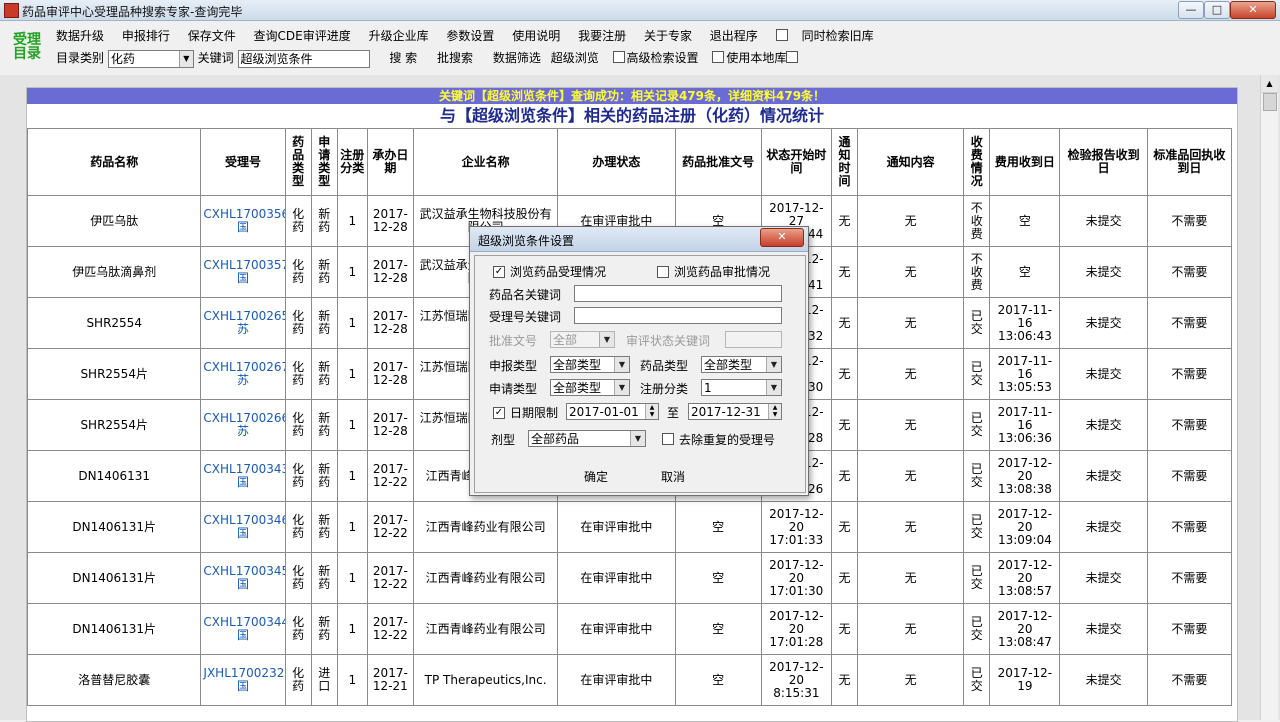  What do you see at coordinates (243, 221) in the screenshot?
I see `cell-accept-no: CXHL1700356国` at bounding box center [243, 221].